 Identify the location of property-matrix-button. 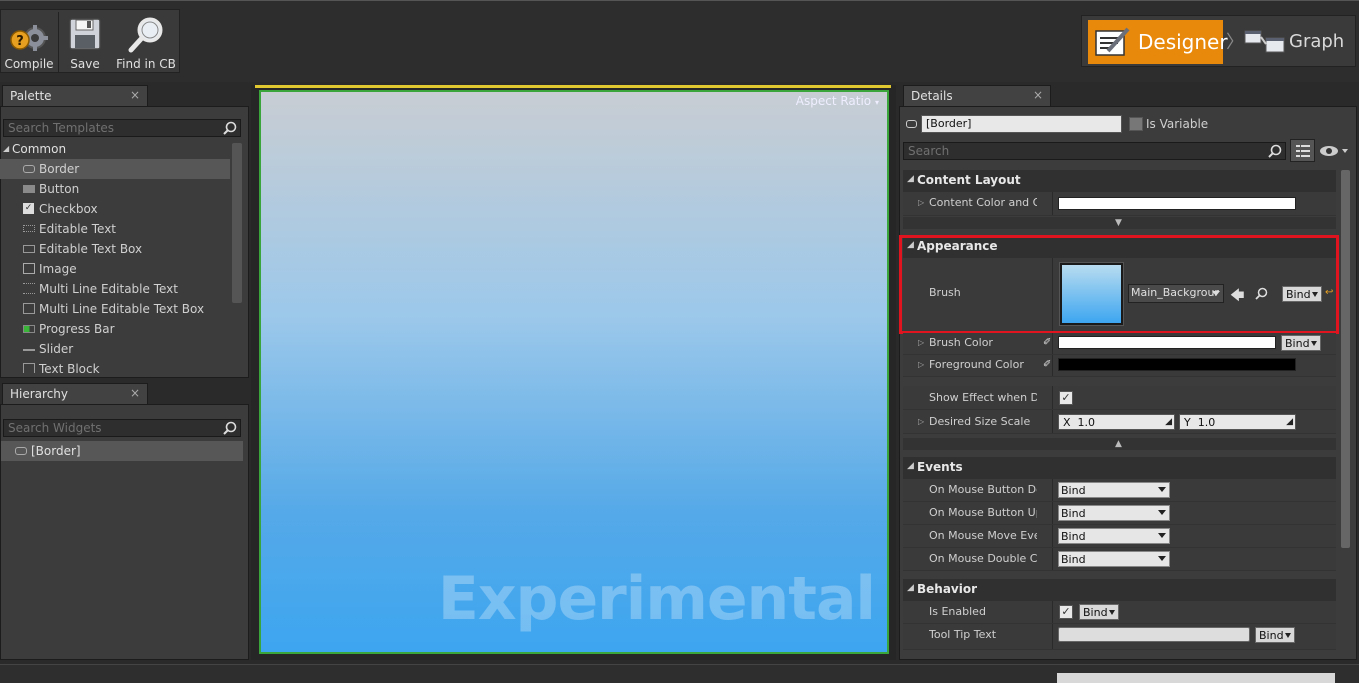
(1302, 150).